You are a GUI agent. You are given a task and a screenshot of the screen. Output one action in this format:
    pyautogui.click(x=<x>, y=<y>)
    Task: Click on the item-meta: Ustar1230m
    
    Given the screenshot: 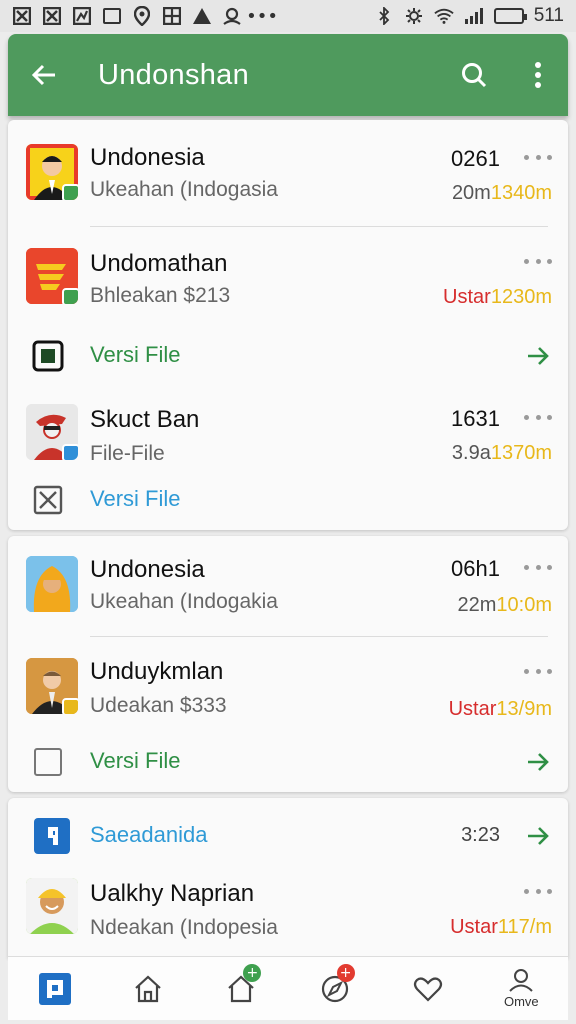 What is the action you would take?
    pyautogui.click(x=497, y=297)
    